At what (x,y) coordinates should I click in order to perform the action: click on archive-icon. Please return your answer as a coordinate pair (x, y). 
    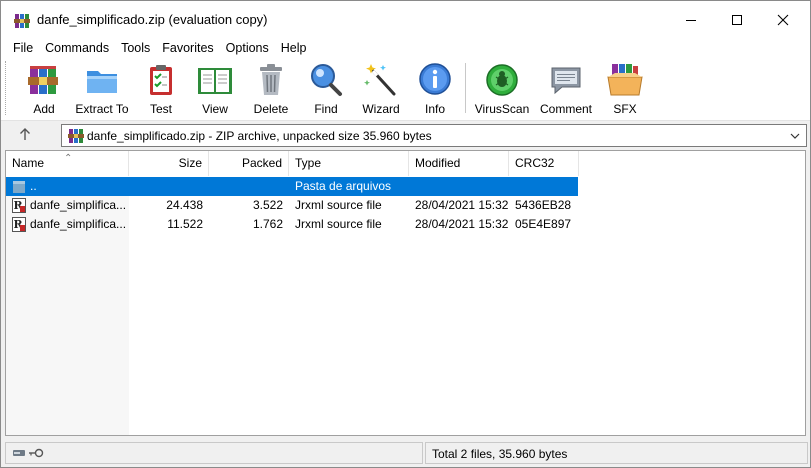
    Looking at the image, I should click on (76, 136).